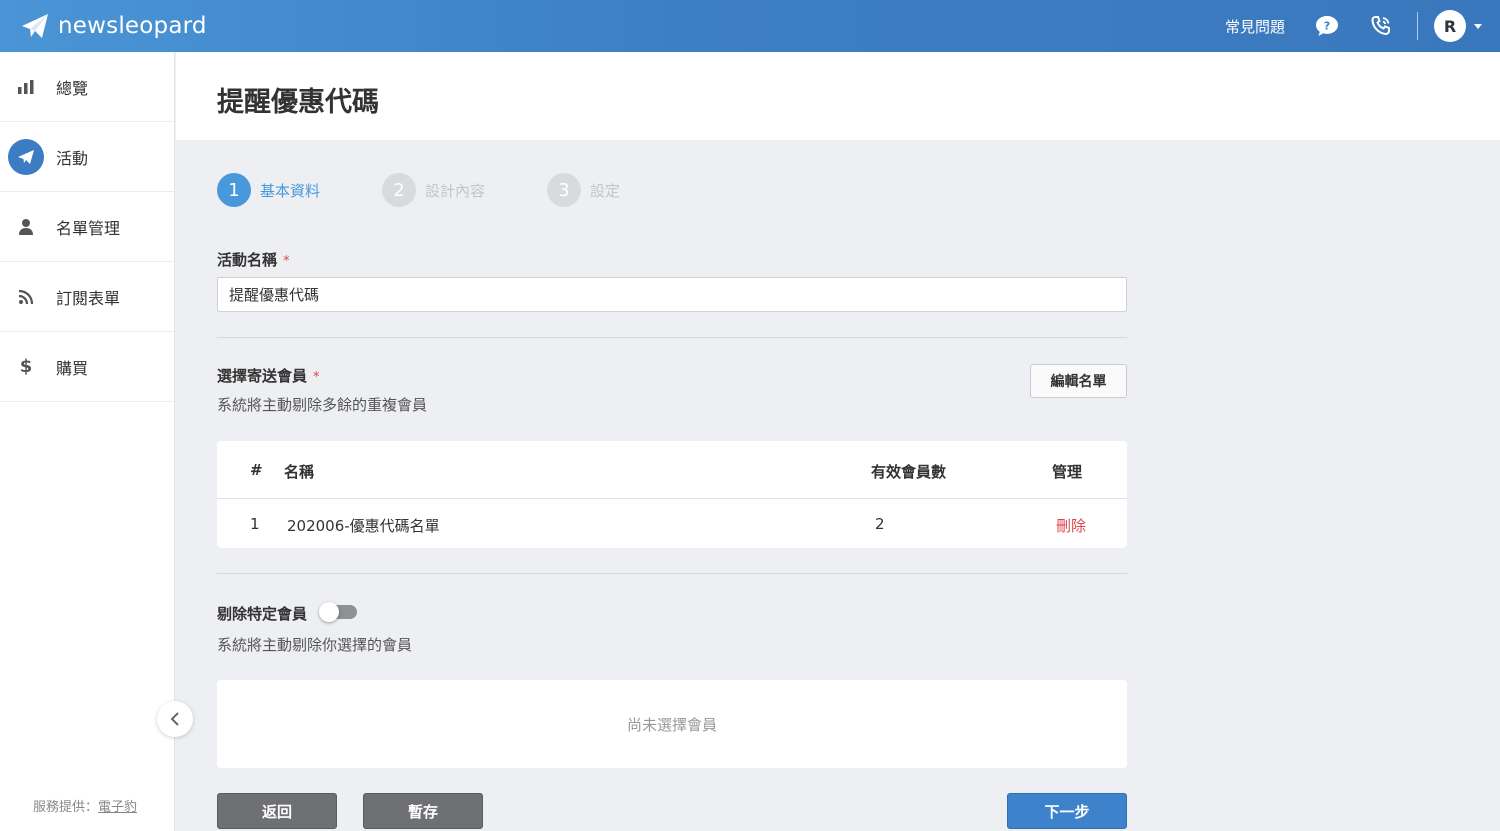  Describe the element at coordinates (1450, 26) in the screenshot. I see `avatar: R` at that location.